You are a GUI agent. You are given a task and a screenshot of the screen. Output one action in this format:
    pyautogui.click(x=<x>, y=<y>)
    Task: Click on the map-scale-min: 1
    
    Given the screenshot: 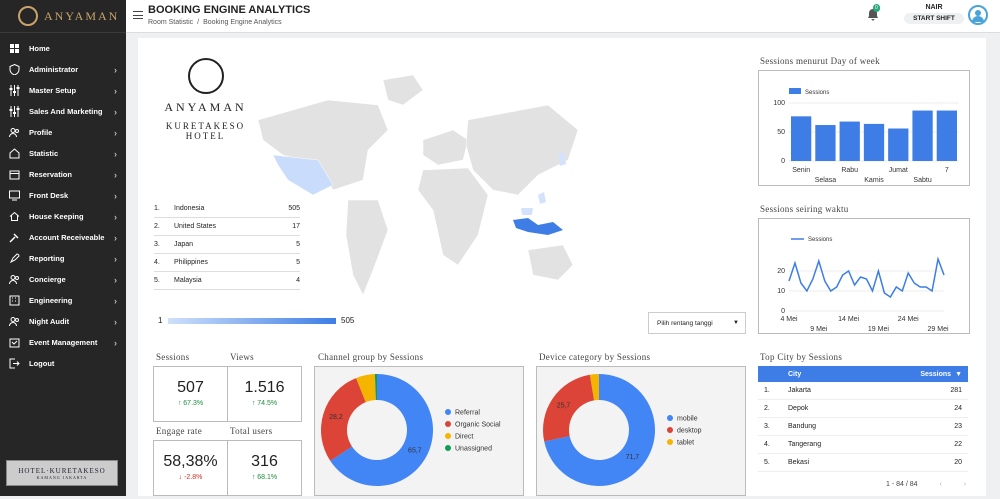 What is the action you would take?
    pyautogui.click(x=160, y=320)
    